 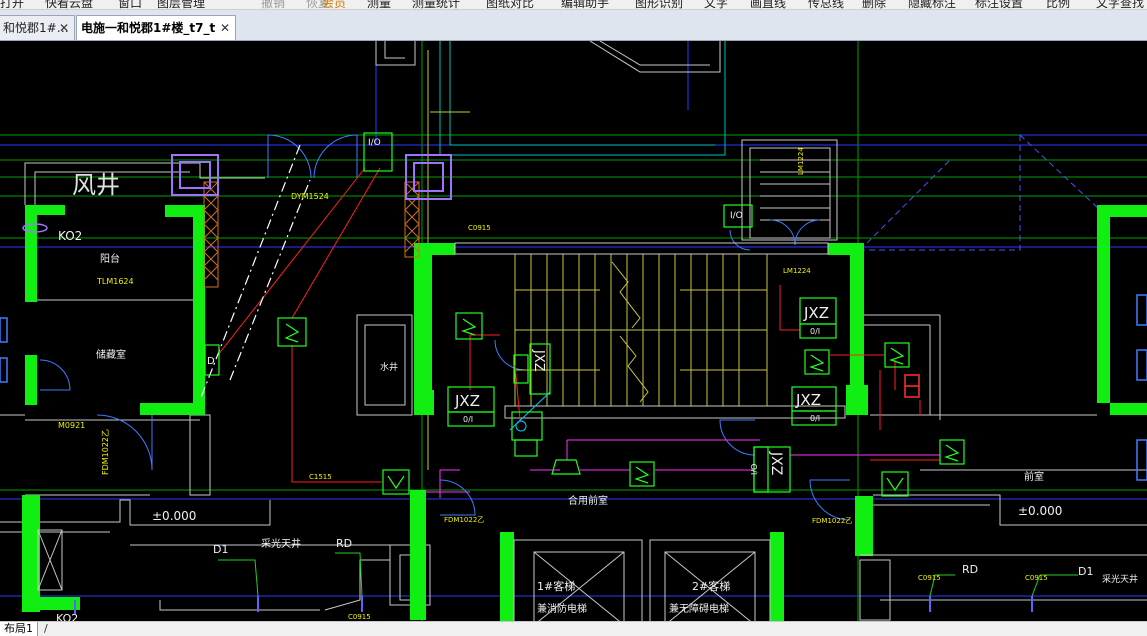 I want to click on label-jxz-vert: JXZ, so click(x=538, y=360).